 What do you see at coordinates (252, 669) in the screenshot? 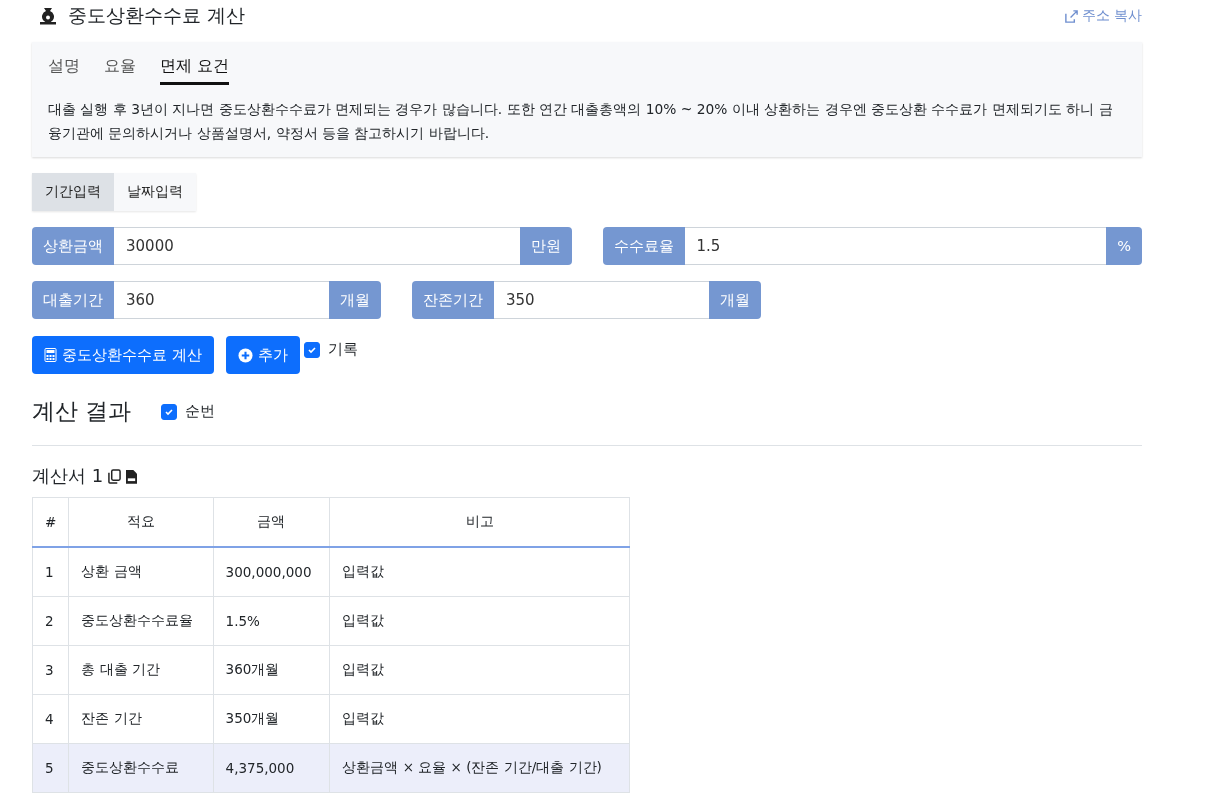
I see `table-cell: 360개월` at bounding box center [252, 669].